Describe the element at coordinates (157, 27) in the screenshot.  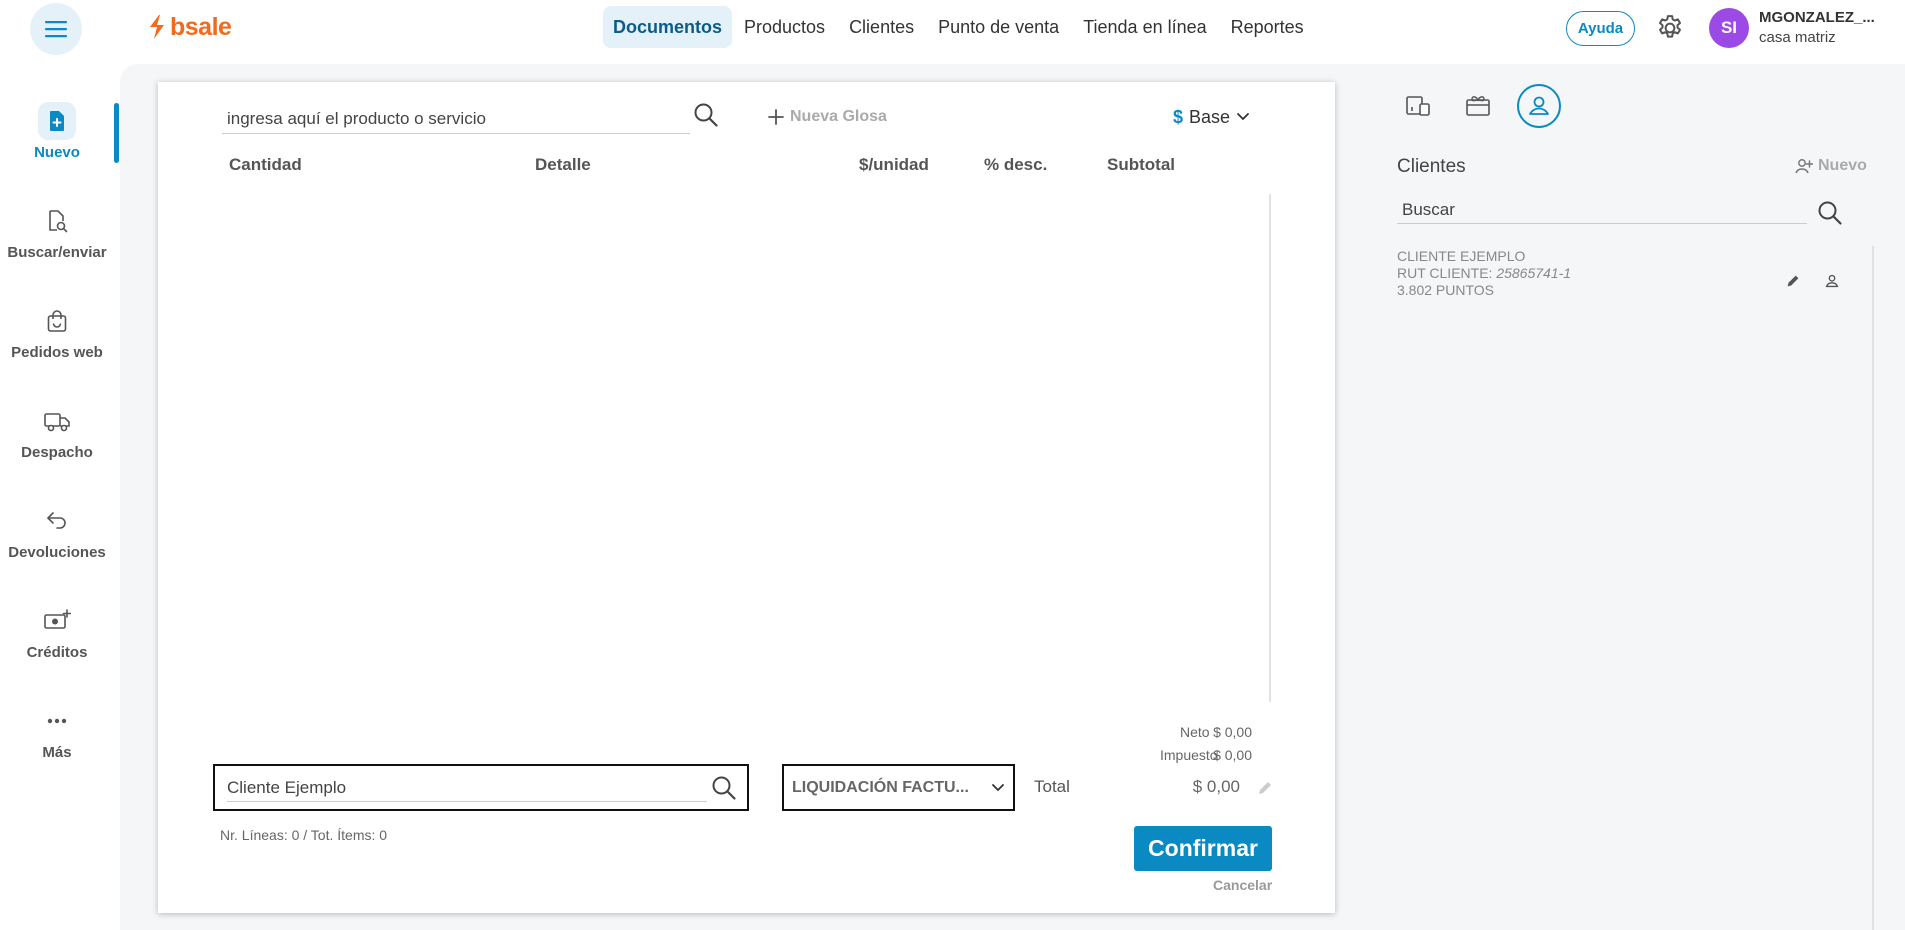
I see `bsale-logo-mark-icon` at that location.